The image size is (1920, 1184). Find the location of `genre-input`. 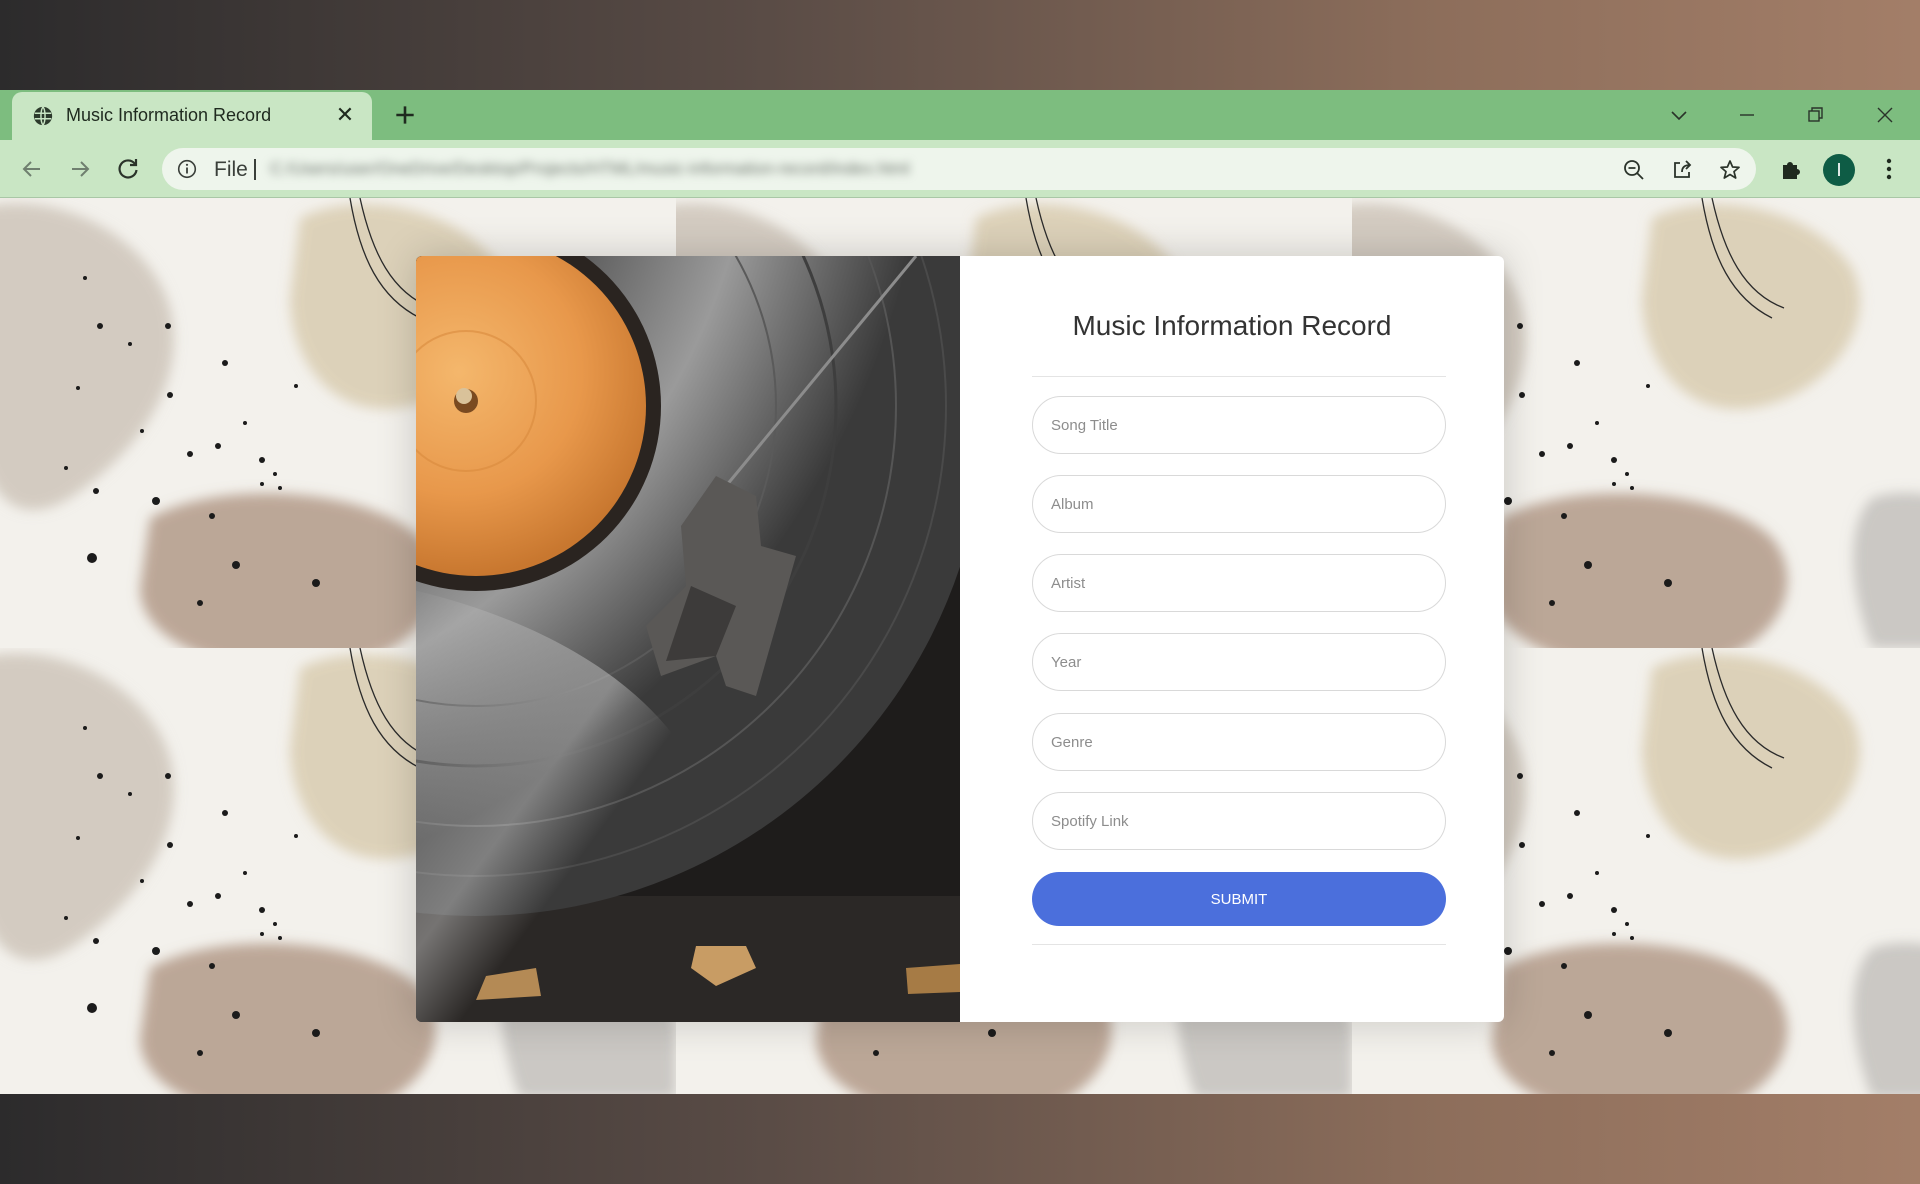

genre-input is located at coordinates (1239, 742).